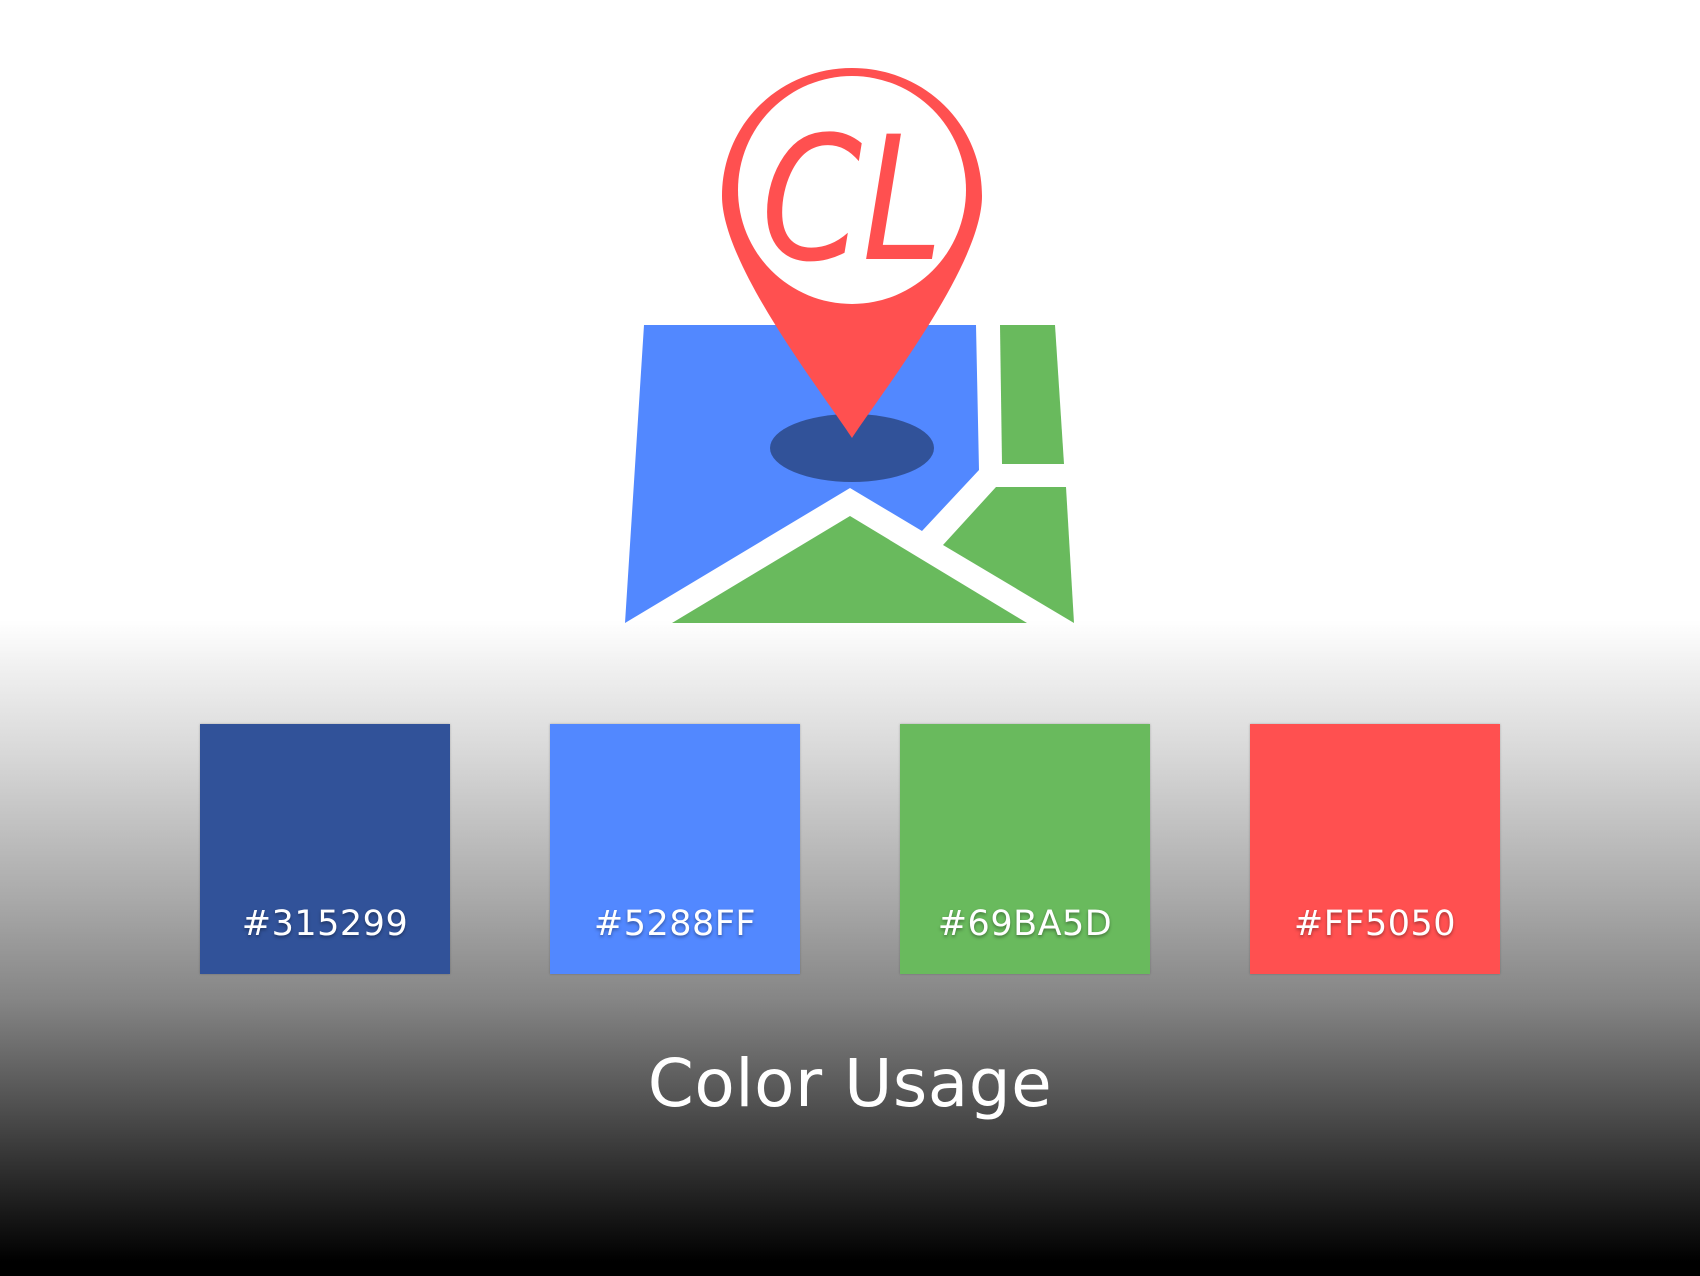  I want to click on swatch-blue: #5288FF, so click(675, 849).